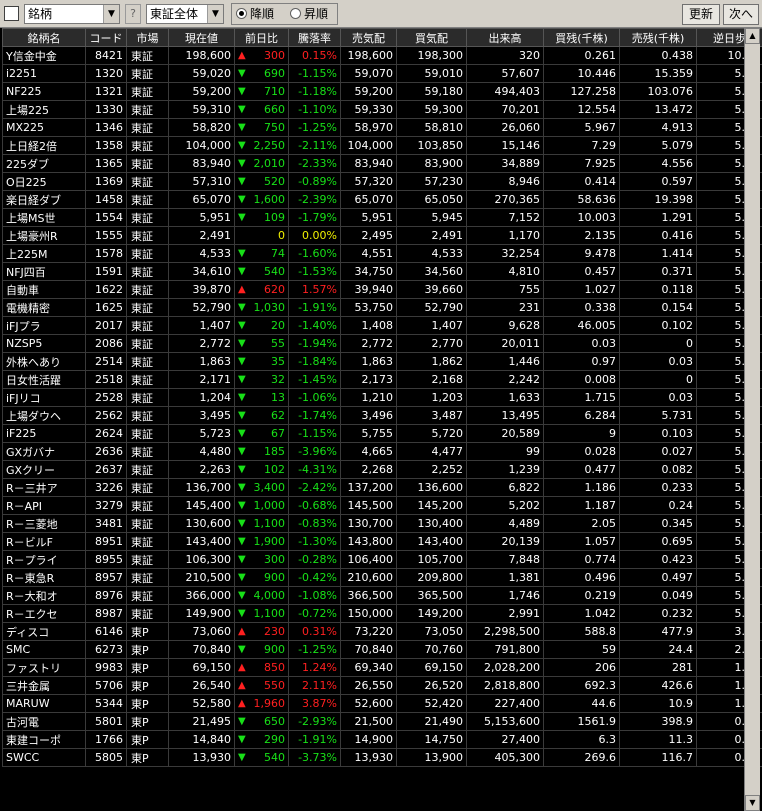 This screenshot has height=811, width=762. Describe the element at coordinates (431, 235) in the screenshot. I see `bid-cell: 2,491` at that location.